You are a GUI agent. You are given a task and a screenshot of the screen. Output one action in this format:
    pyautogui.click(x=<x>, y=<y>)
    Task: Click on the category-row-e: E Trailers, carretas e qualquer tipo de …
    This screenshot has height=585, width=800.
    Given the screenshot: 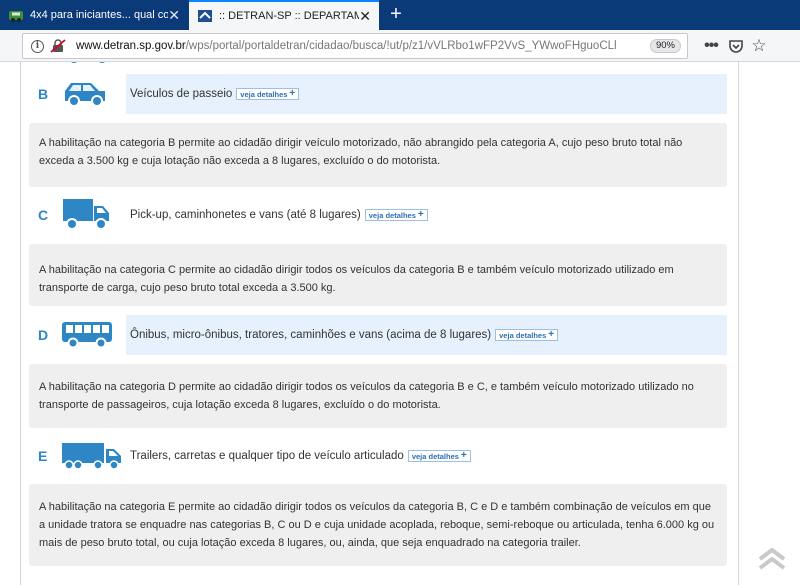 What is the action you would take?
    pyautogui.click(x=377, y=456)
    